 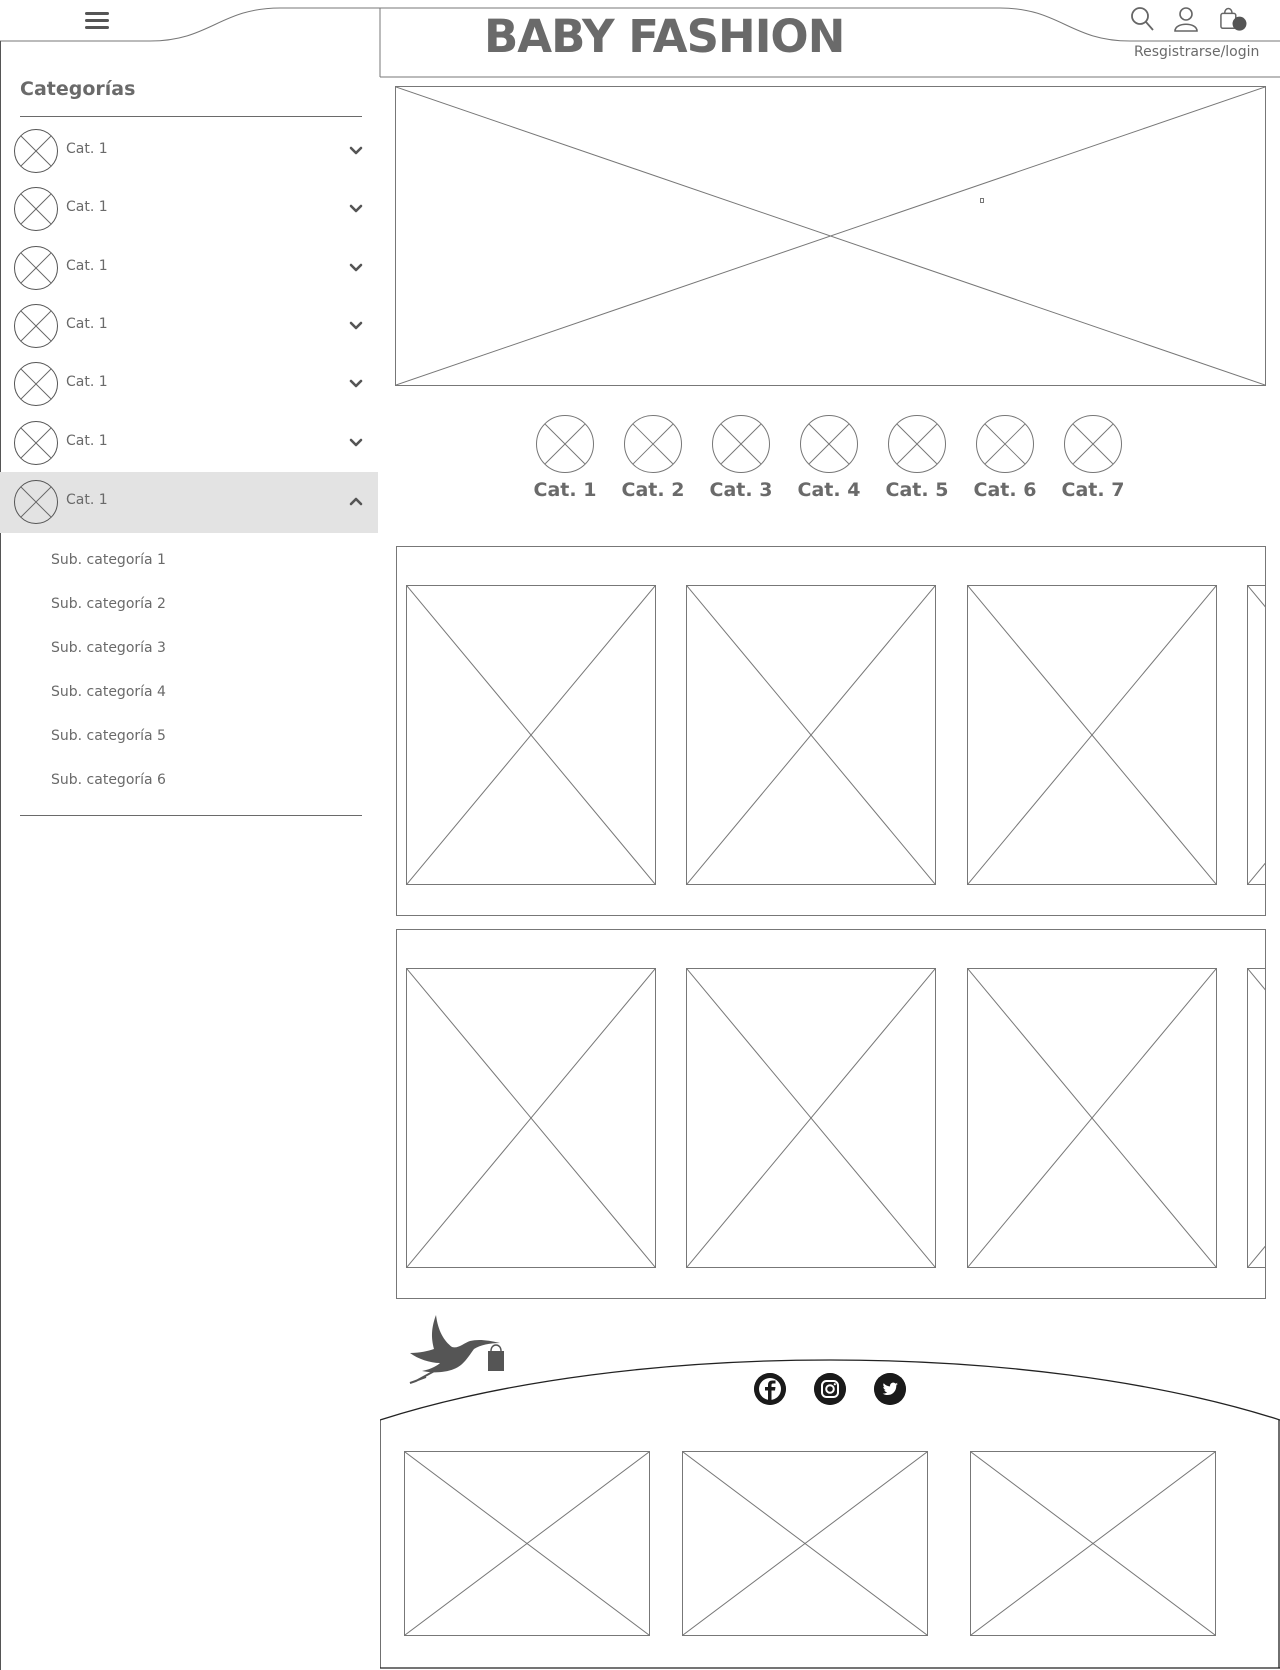 What do you see at coordinates (108, 780) in the screenshot?
I see `subcategory-item: Sub. categoría 6` at bounding box center [108, 780].